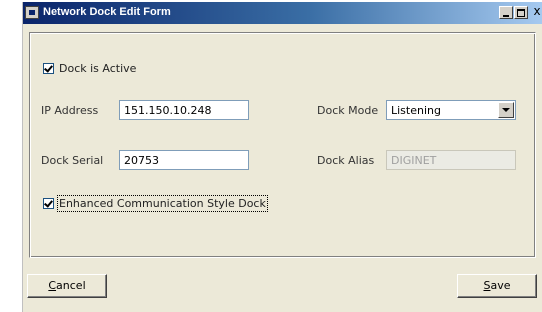 Image resolution: width=542 pixels, height=312 pixels. What do you see at coordinates (184, 160) in the screenshot?
I see `dock-serial-field: 20753` at bounding box center [184, 160].